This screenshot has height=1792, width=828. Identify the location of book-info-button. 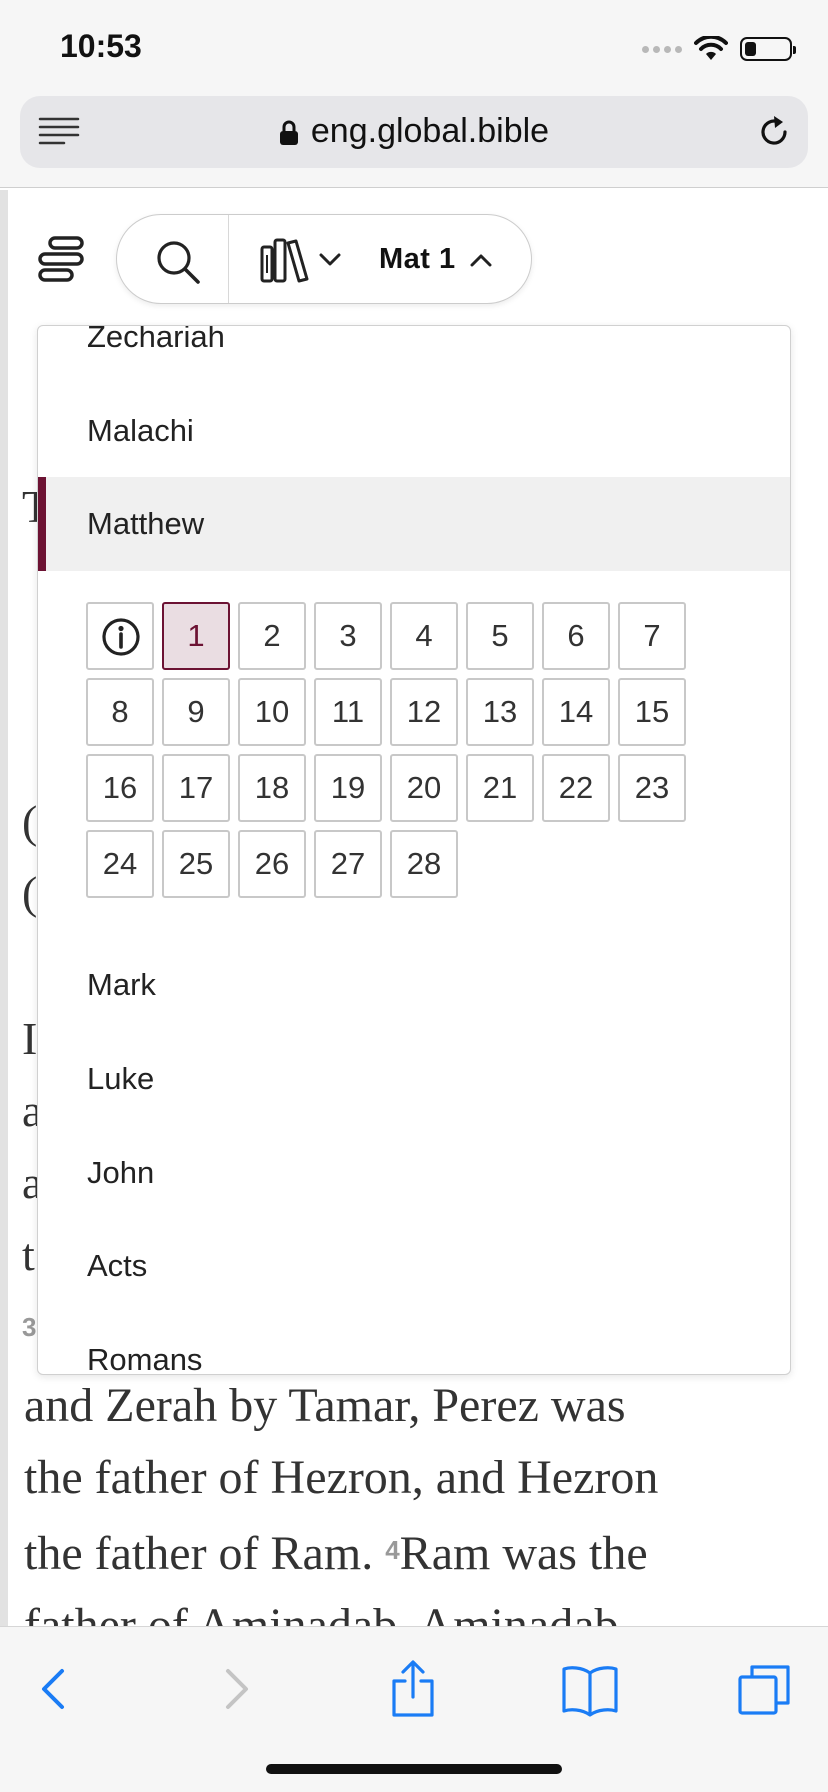
(120, 636).